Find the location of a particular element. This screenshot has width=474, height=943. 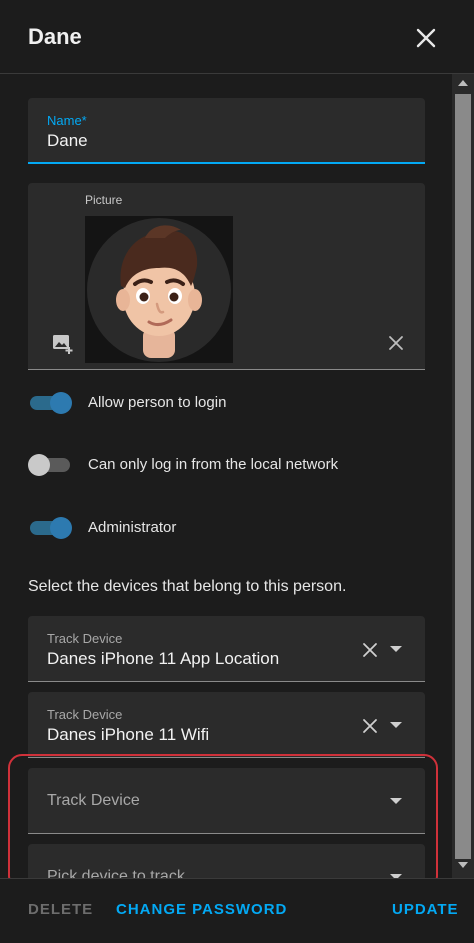

local-only-label: Can only log in from the local network is located at coordinates (213, 464).